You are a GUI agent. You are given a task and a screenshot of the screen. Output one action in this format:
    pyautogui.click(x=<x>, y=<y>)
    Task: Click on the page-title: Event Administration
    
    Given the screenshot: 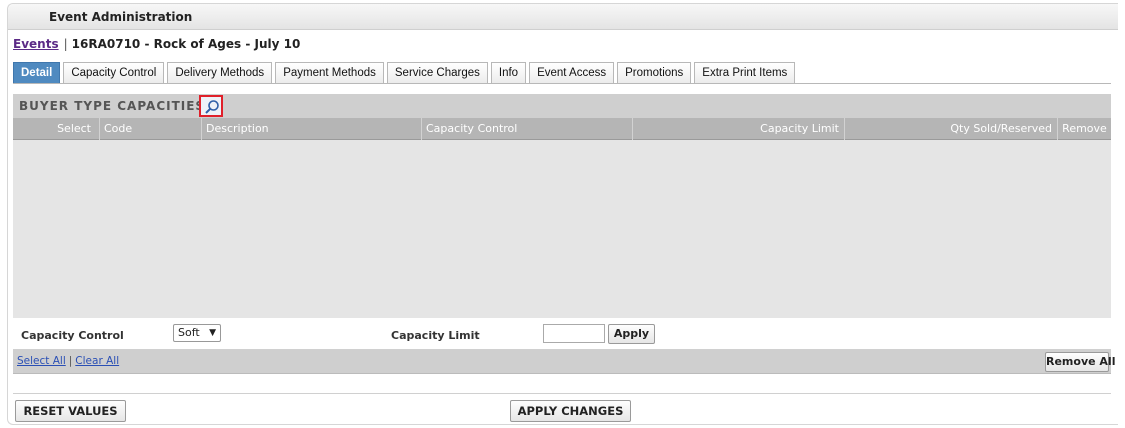 What is the action you would take?
    pyautogui.click(x=121, y=17)
    